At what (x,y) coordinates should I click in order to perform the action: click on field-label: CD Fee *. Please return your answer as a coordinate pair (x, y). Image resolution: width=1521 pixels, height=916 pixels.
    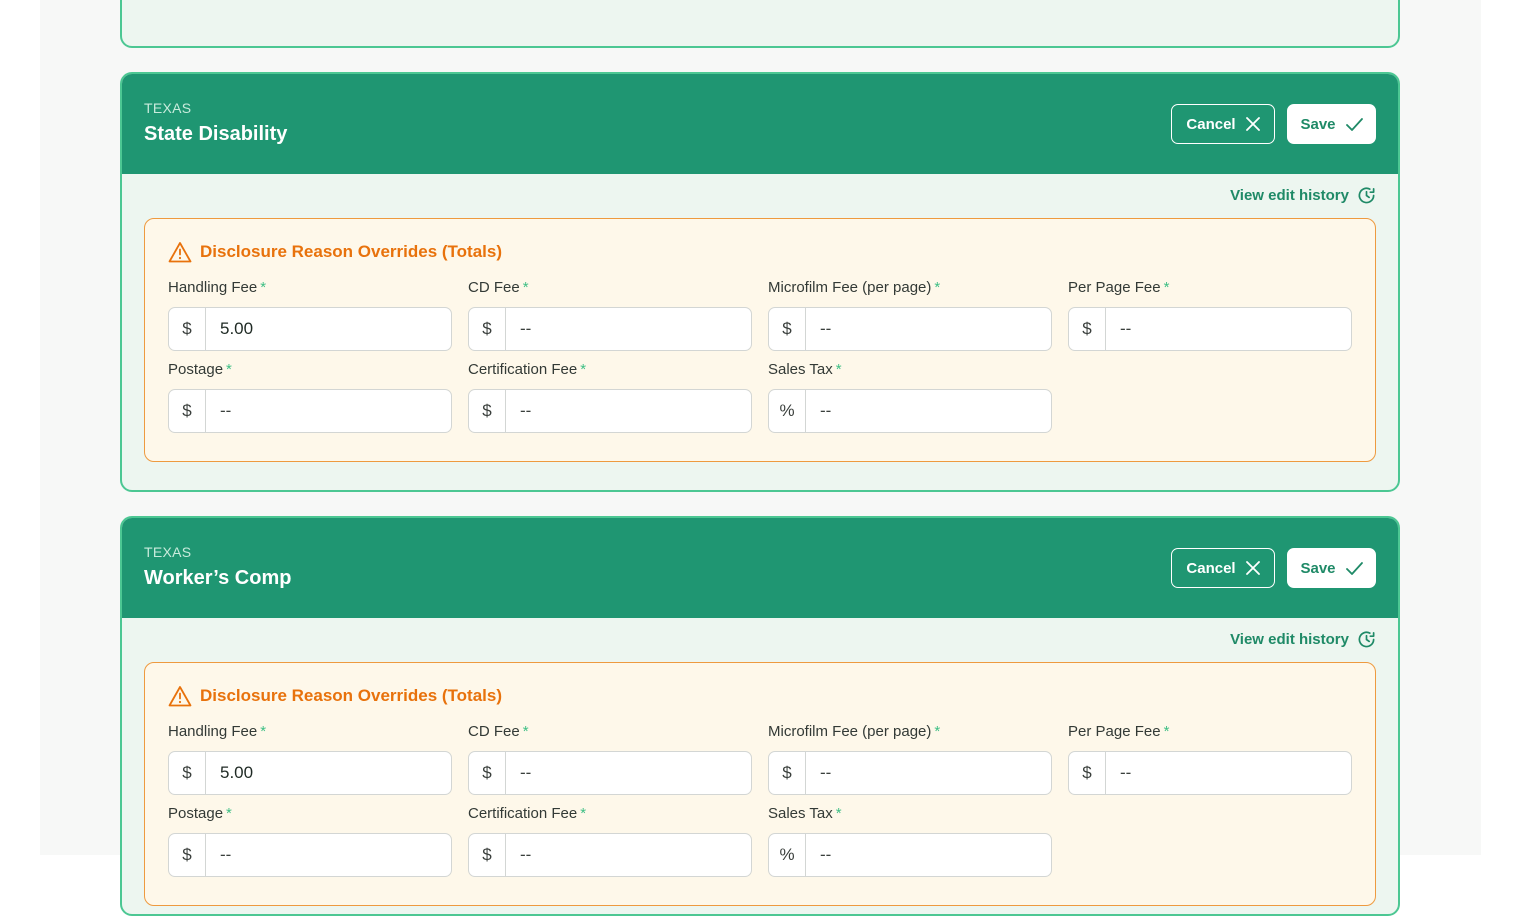
    Looking at the image, I should click on (498, 731).